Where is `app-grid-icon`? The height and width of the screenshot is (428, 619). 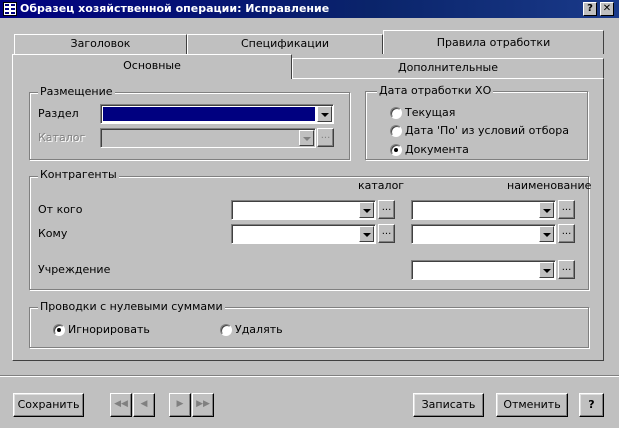
app-grid-icon is located at coordinates (10, 9).